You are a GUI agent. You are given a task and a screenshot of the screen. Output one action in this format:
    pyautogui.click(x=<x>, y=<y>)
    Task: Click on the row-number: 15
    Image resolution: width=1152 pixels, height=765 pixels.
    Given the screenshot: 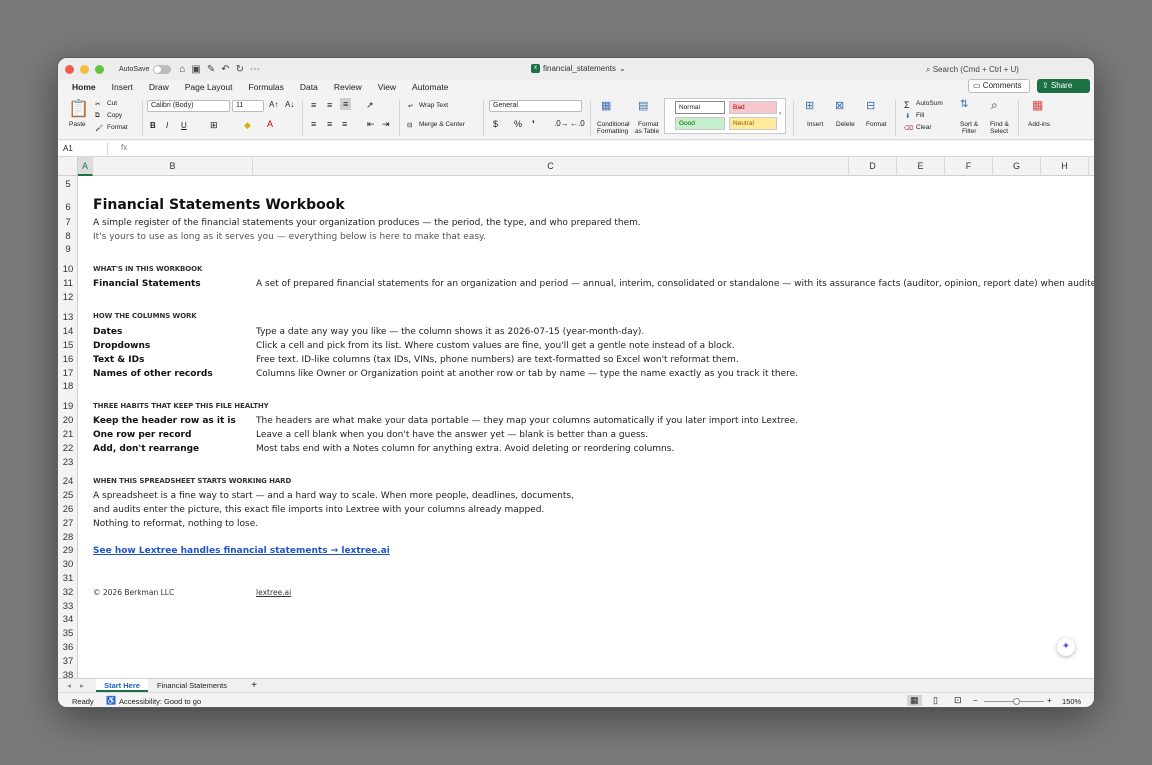 What is the action you would take?
    pyautogui.click(x=68, y=345)
    